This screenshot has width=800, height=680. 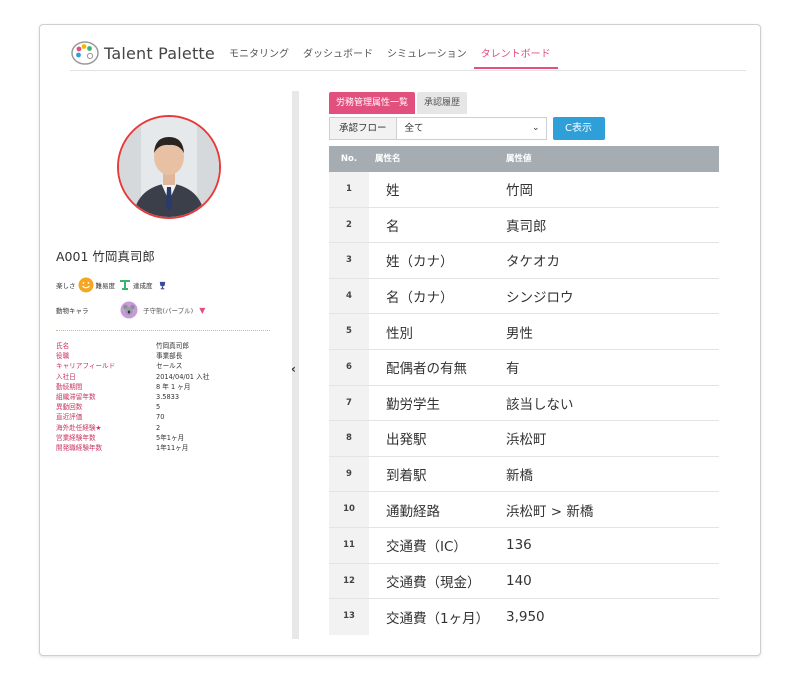 What do you see at coordinates (76, 437) in the screenshot?
I see `info-key: 営業経験年数` at bounding box center [76, 437].